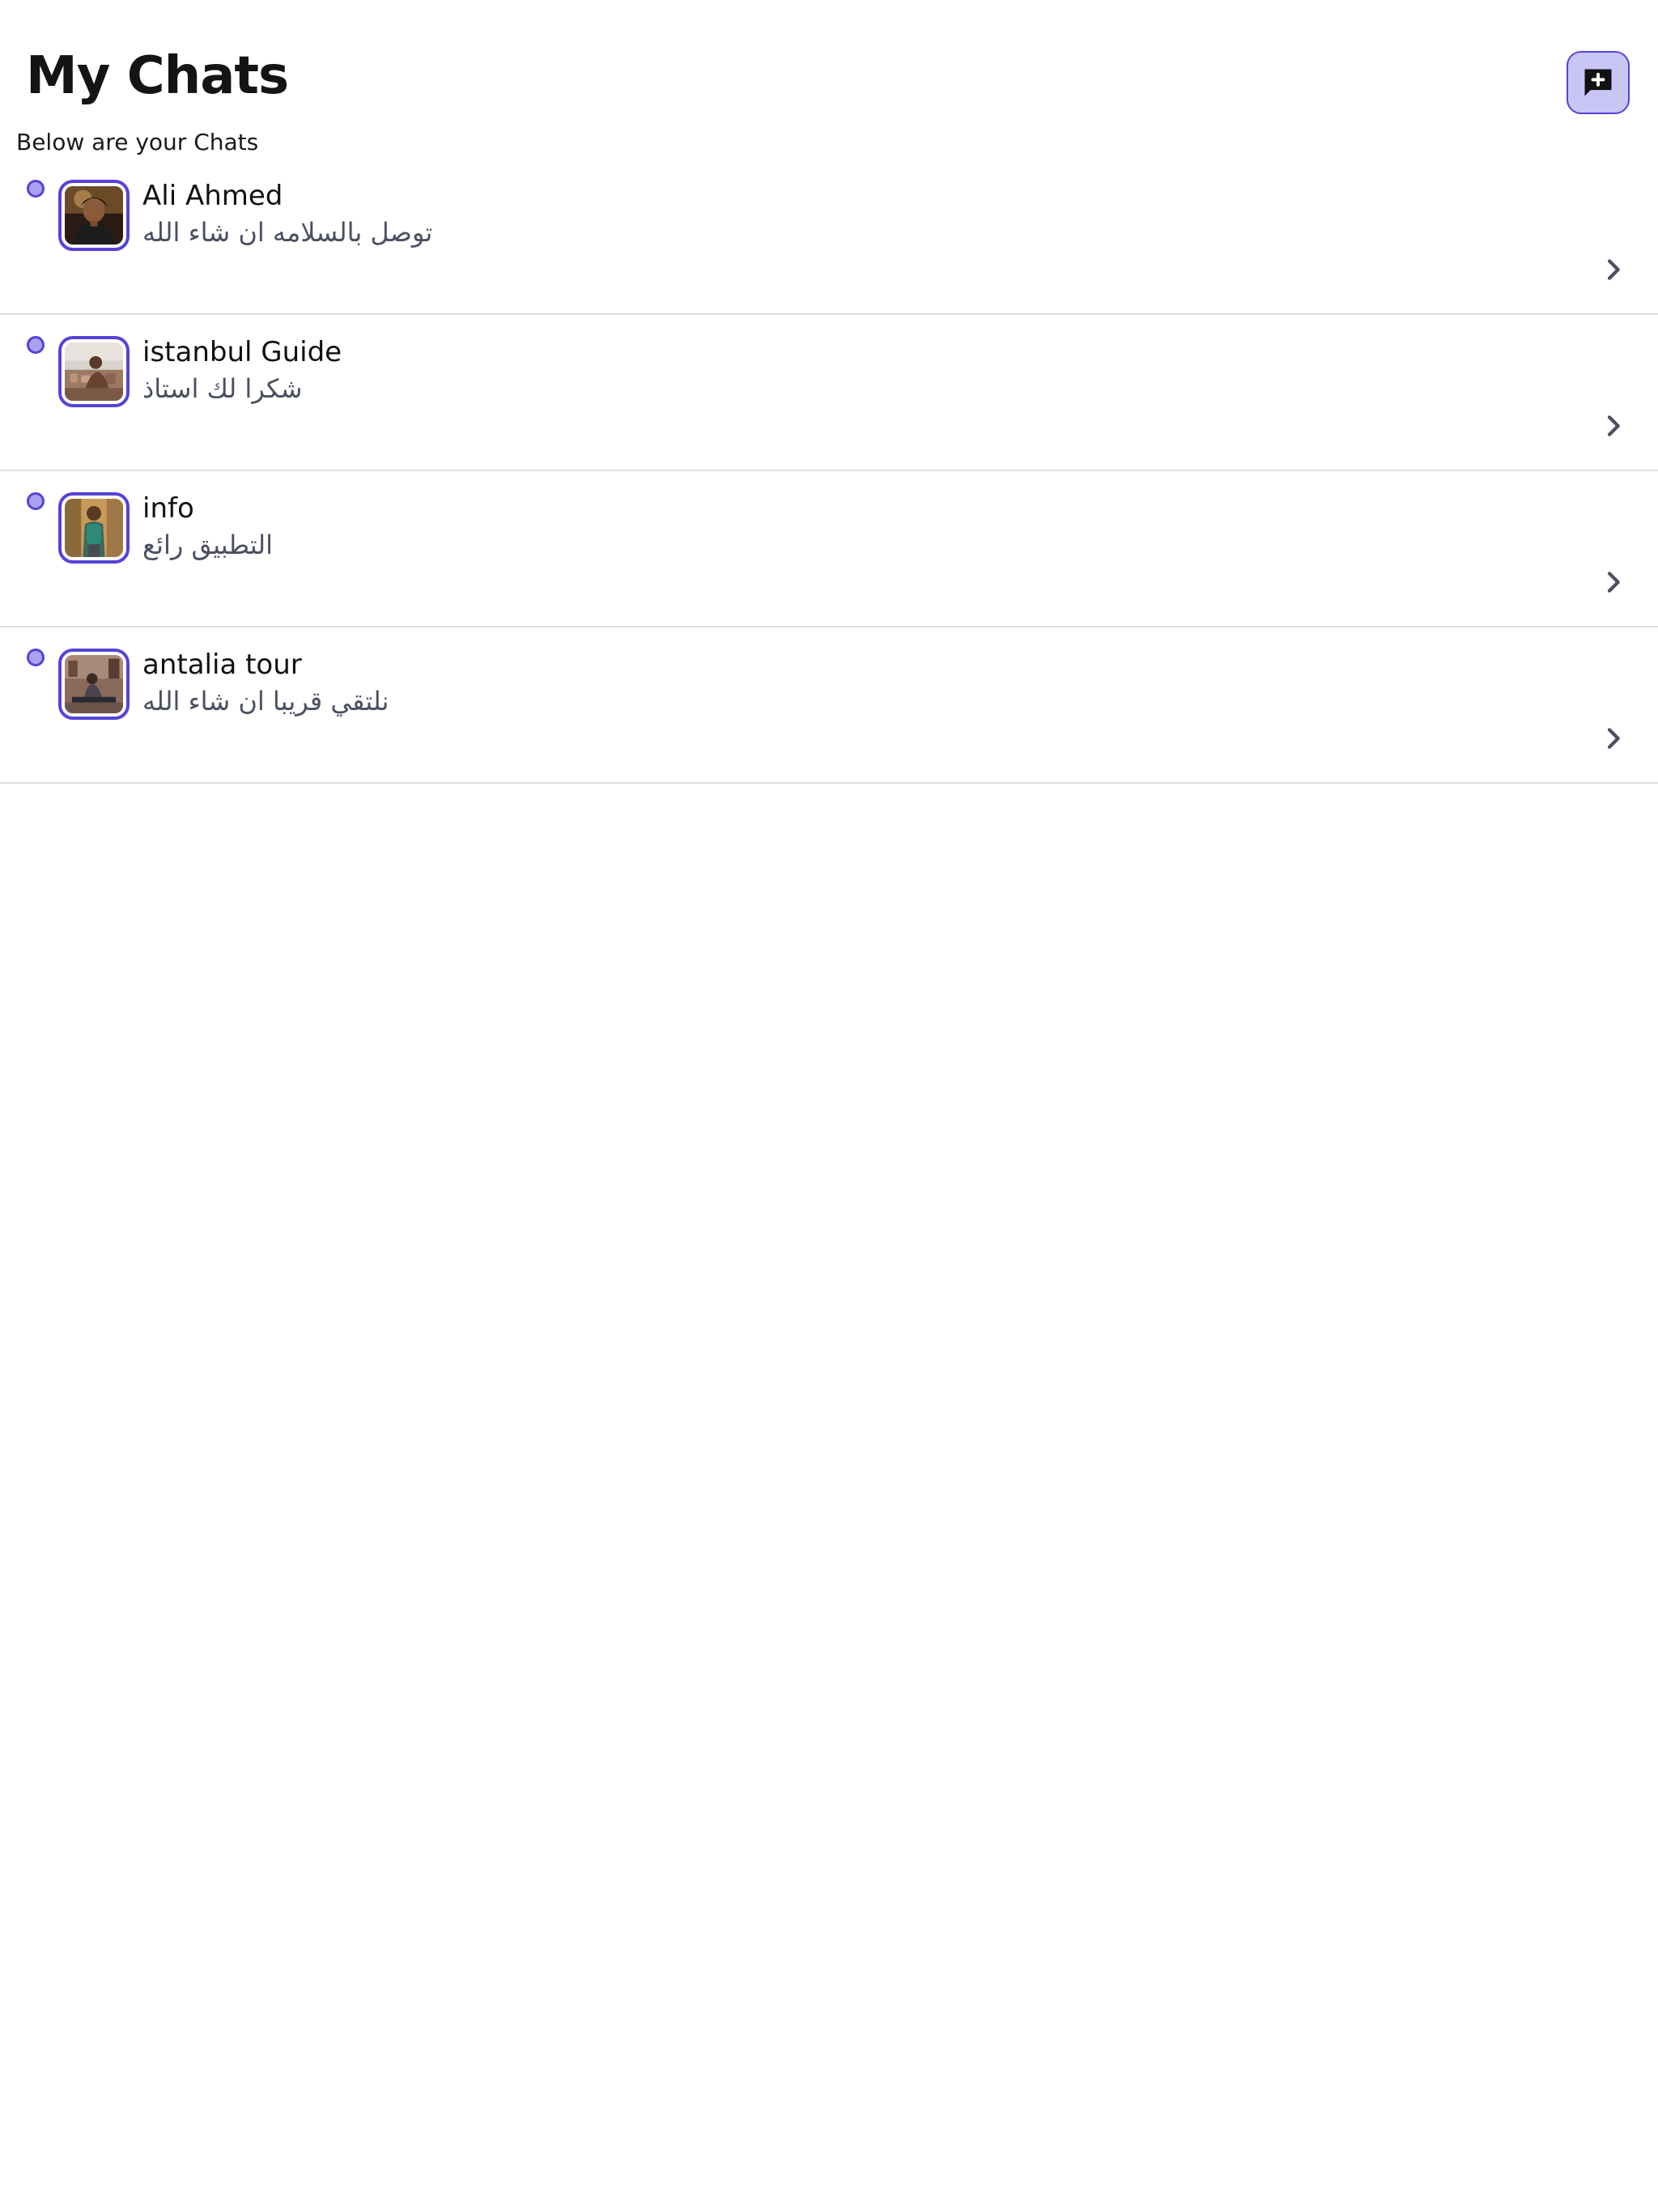 The image size is (1658, 2212). I want to click on header: My Chats Below are your Chats, so click(829, 81).